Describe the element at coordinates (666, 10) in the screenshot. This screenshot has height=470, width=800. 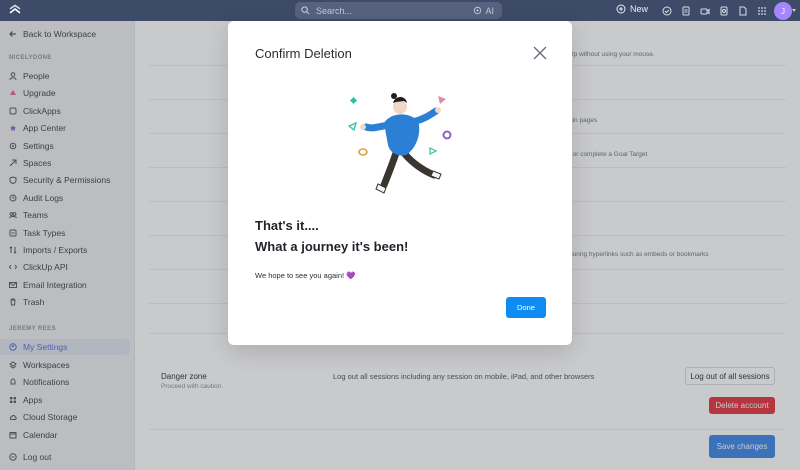
I see `check-circle-icon` at that location.